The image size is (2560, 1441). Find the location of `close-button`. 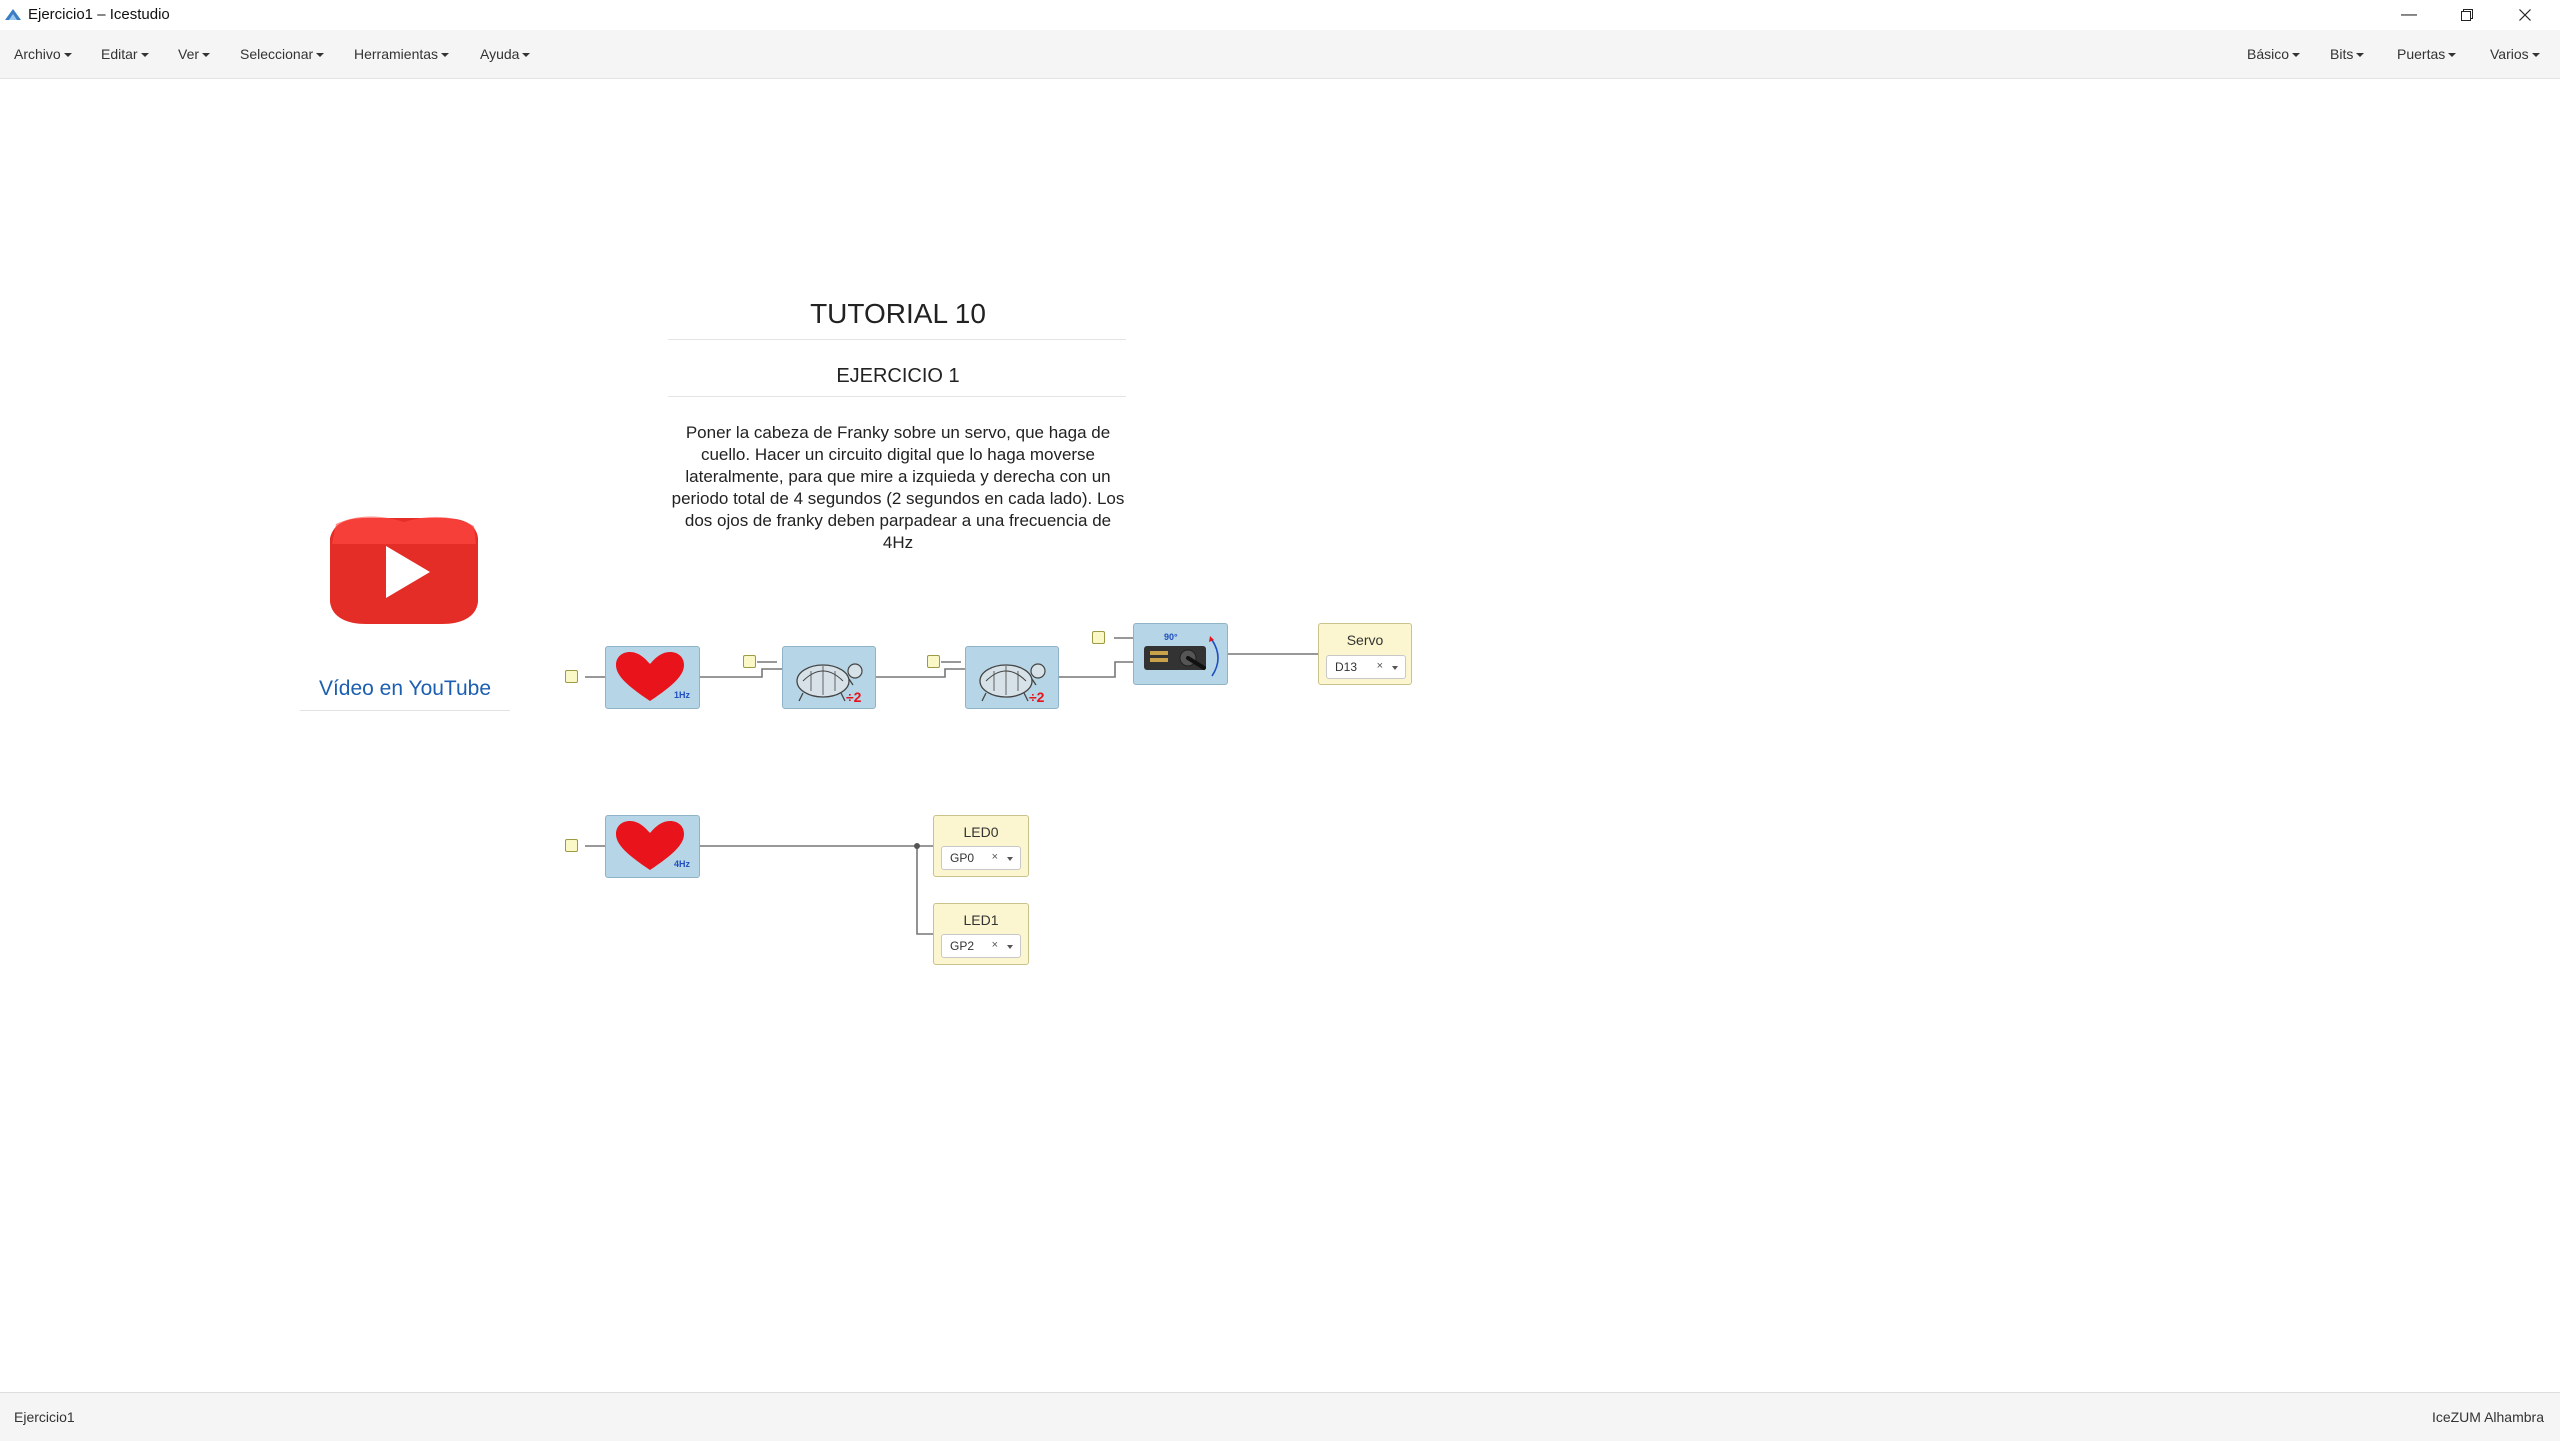

close-button is located at coordinates (2525, 15).